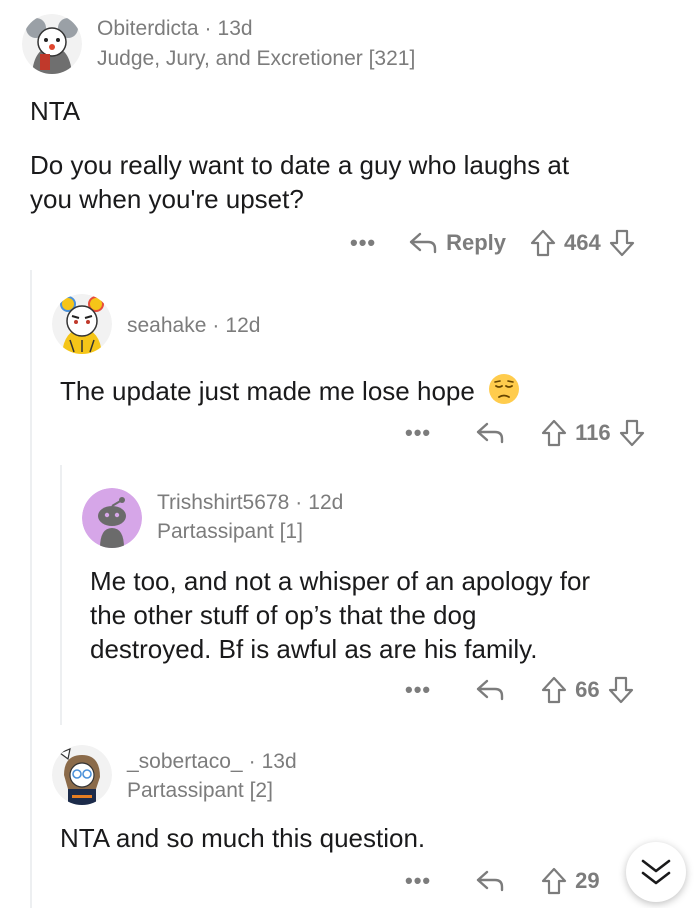 This screenshot has width=700, height=908. What do you see at coordinates (593, 432) in the screenshot?
I see `vote-score: 116` at bounding box center [593, 432].